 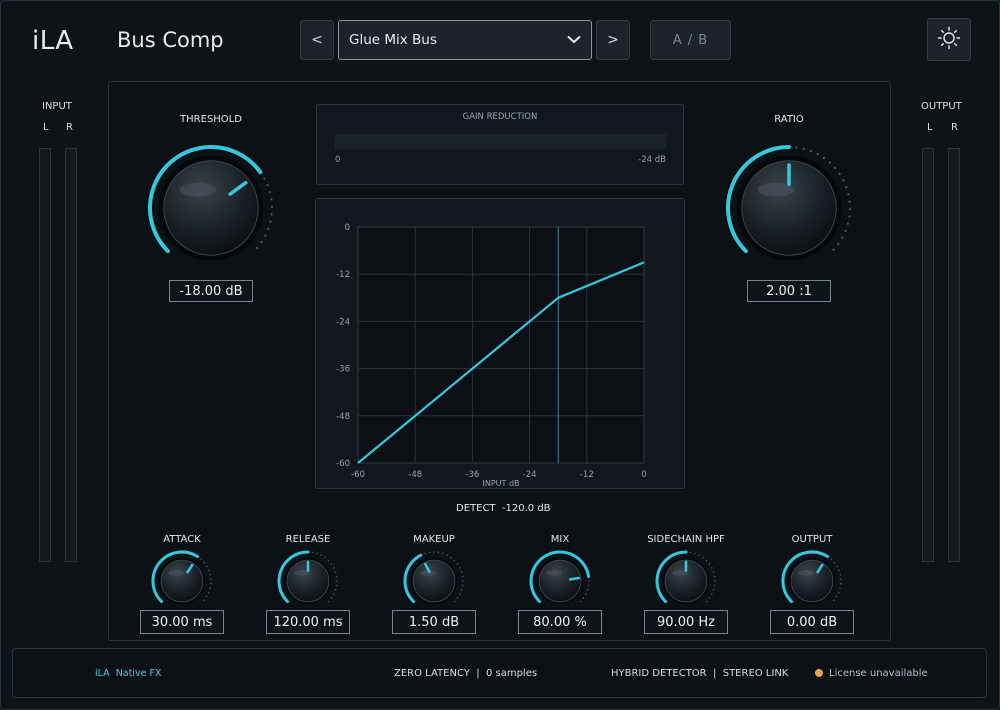 I want to click on output-meter-right, so click(x=954, y=355).